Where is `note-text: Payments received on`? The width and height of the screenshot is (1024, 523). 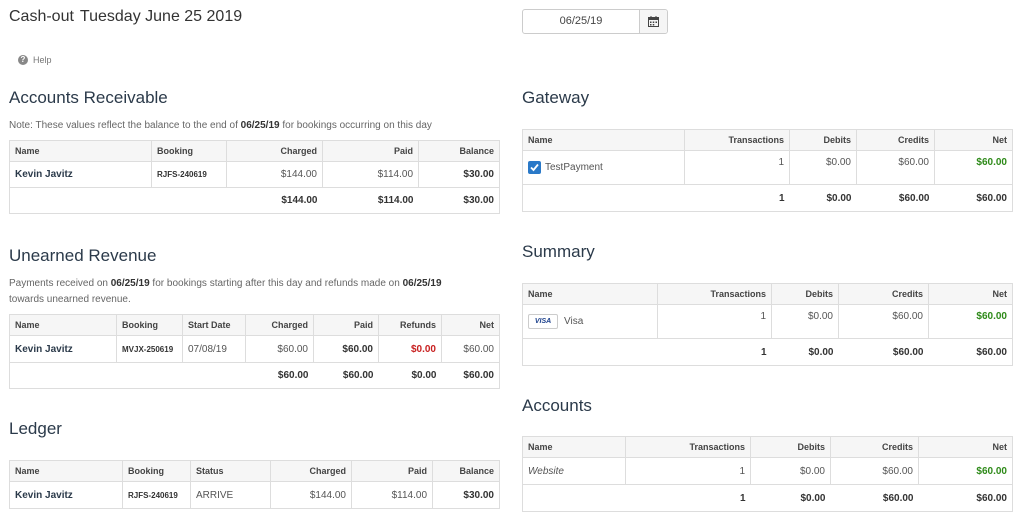 note-text: Payments received on is located at coordinates (60, 283).